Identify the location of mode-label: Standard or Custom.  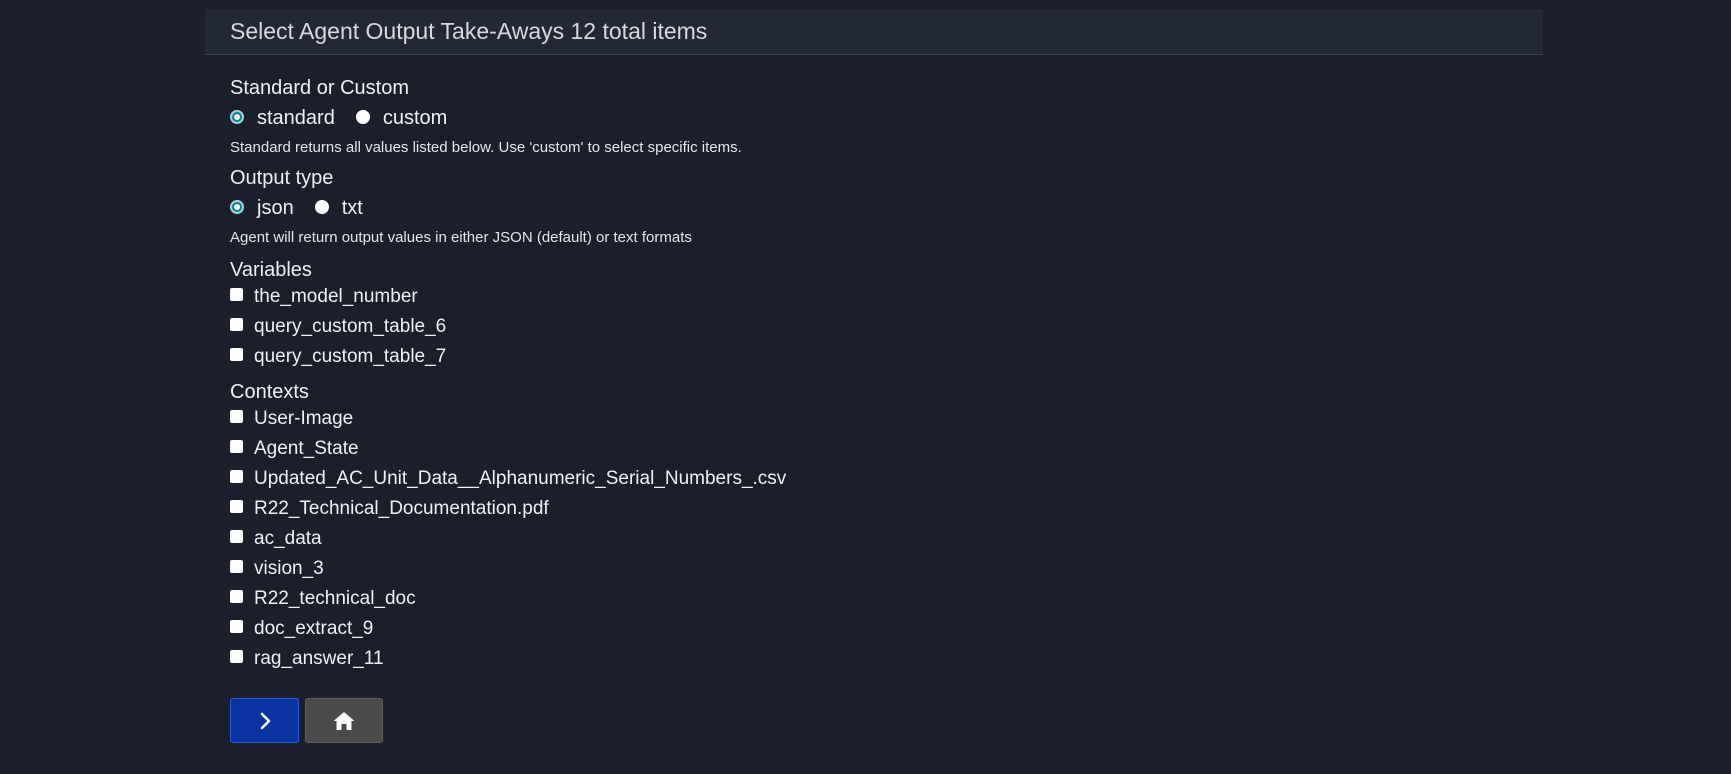
(319, 88).